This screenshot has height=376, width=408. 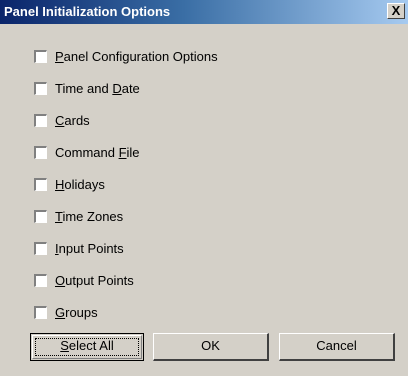 I want to click on option-label: Holidays, so click(x=80, y=184).